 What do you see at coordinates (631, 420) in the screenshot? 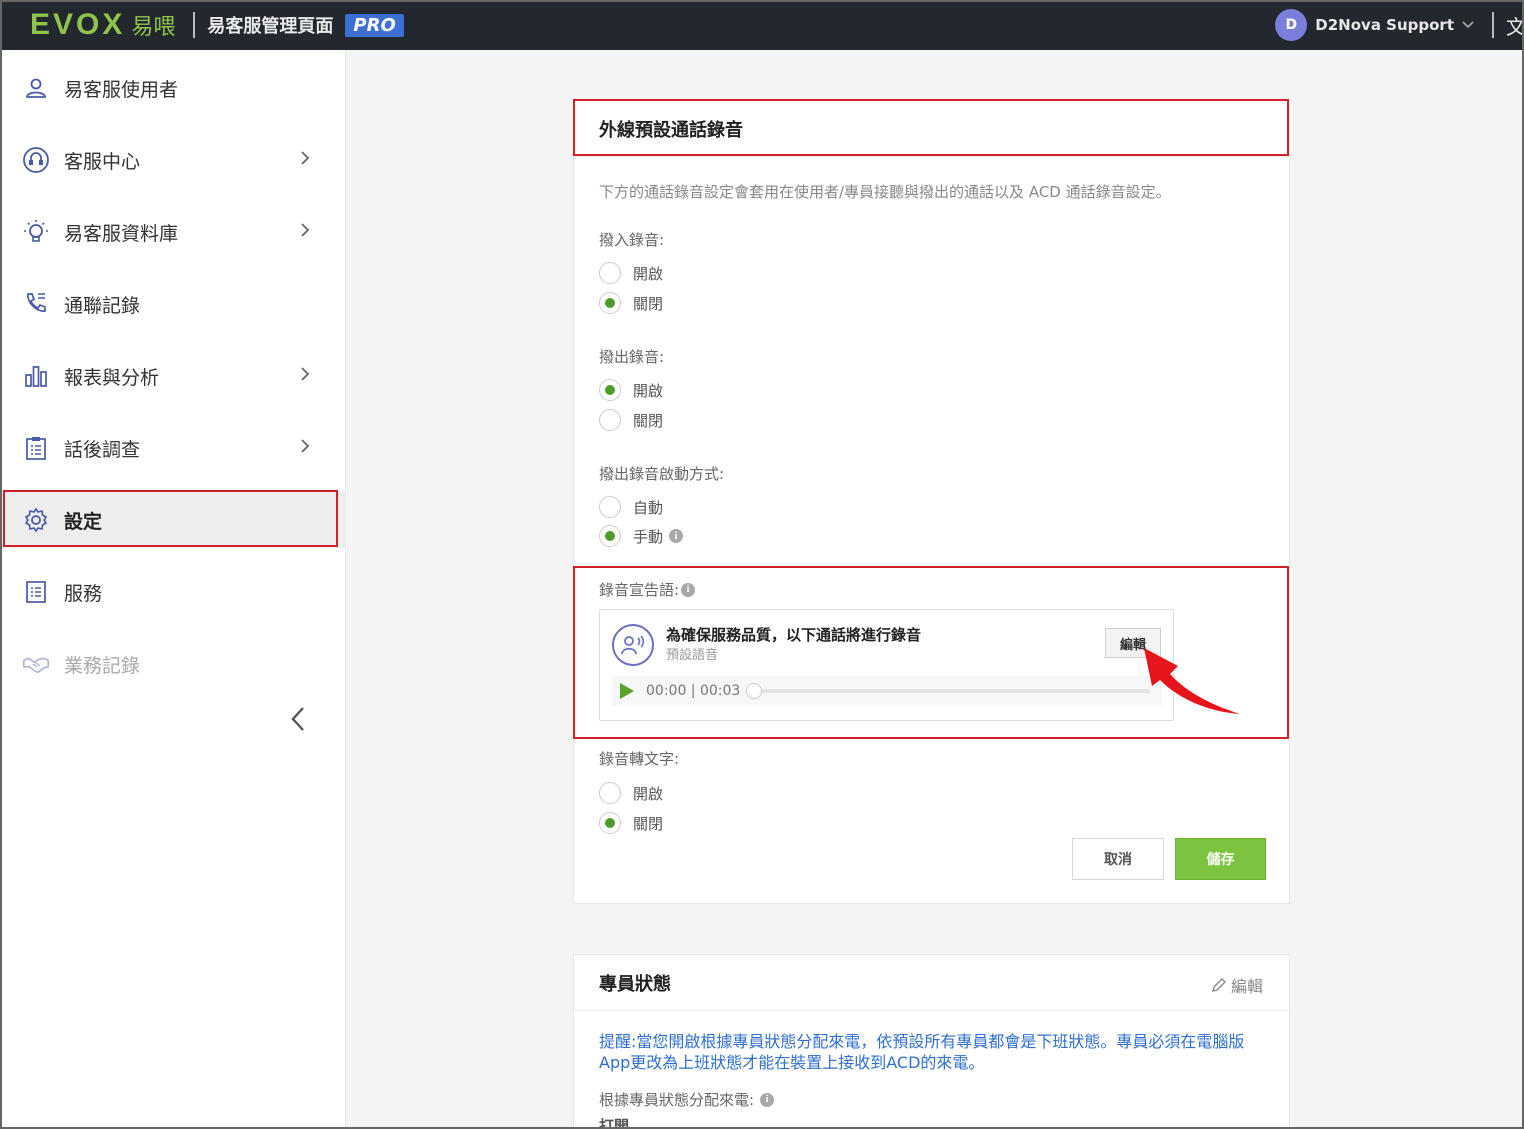
I see `outbound-off-option: 關閉` at bounding box center [631, 420].